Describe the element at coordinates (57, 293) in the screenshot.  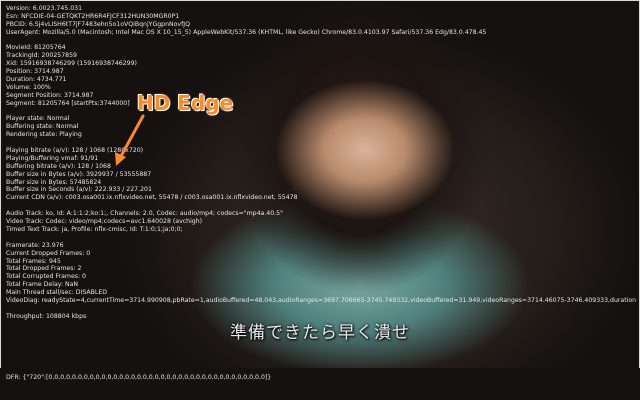
I see `main-thread-stall-line: Main Thread stall/sec: DISABLED` at that location.